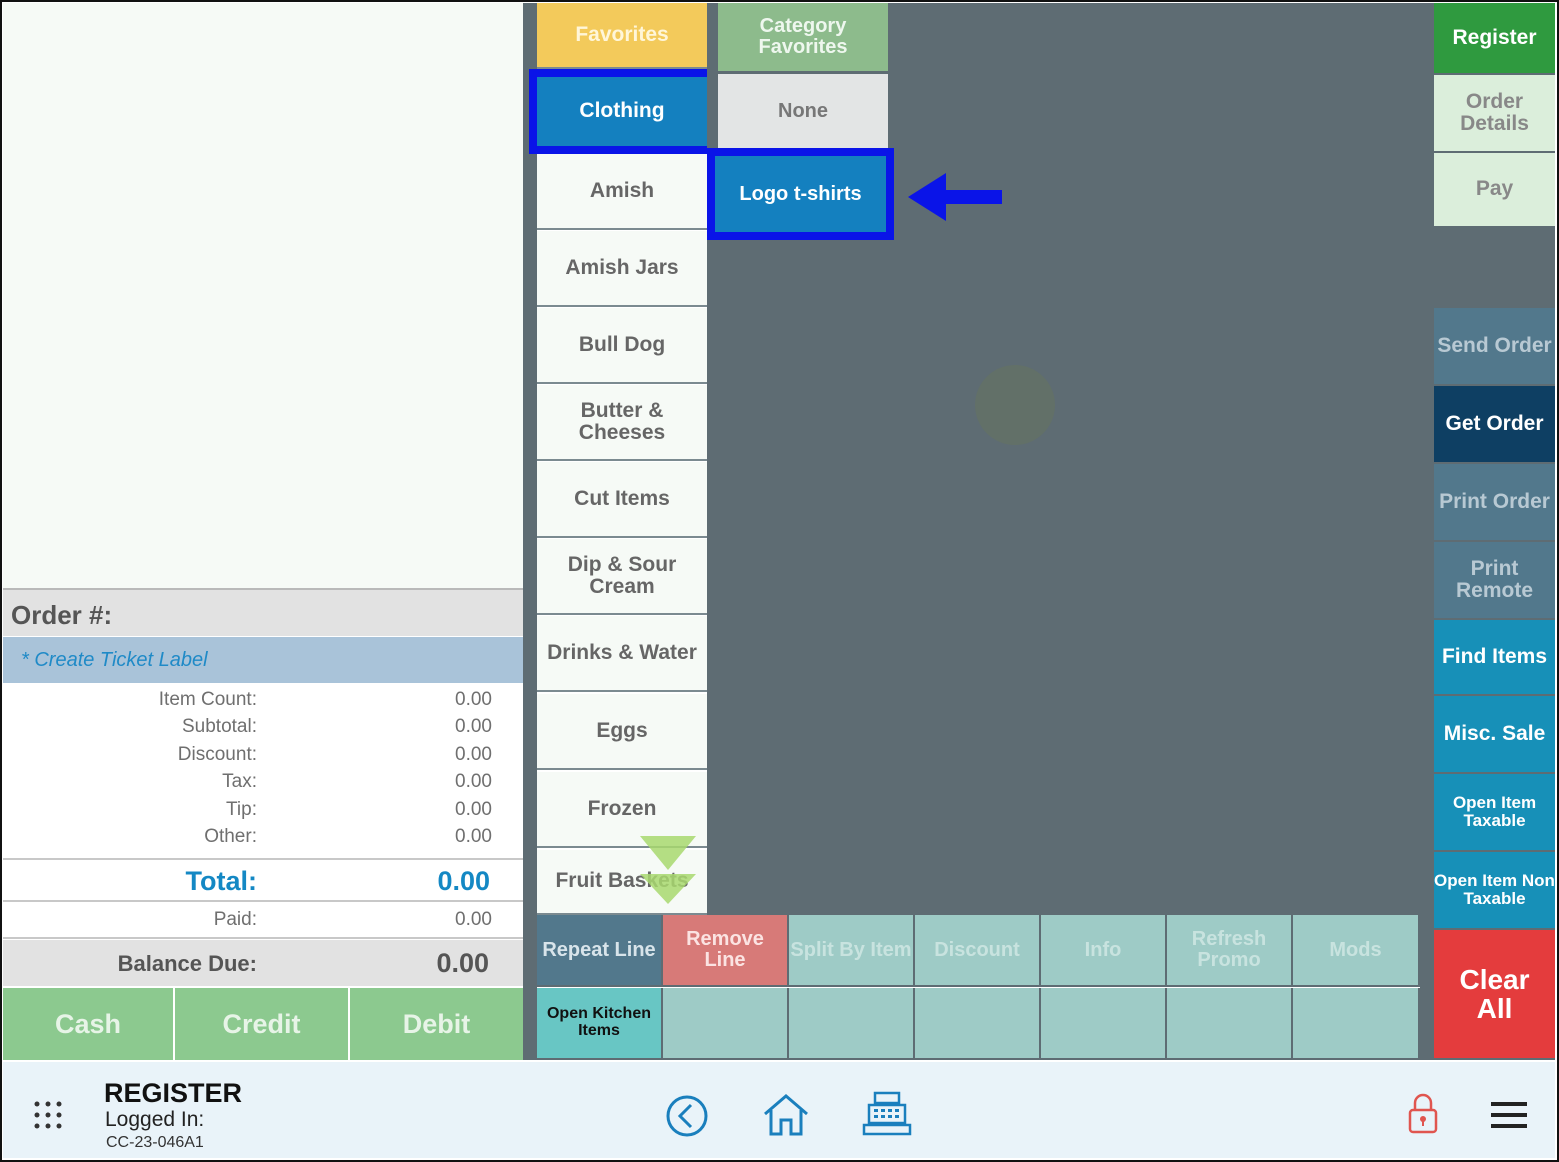  What do you see at coordinates (1494, 995) in the screenshot?
I see `clear-all-button: Clear All` at bounding box center [1494, 995].